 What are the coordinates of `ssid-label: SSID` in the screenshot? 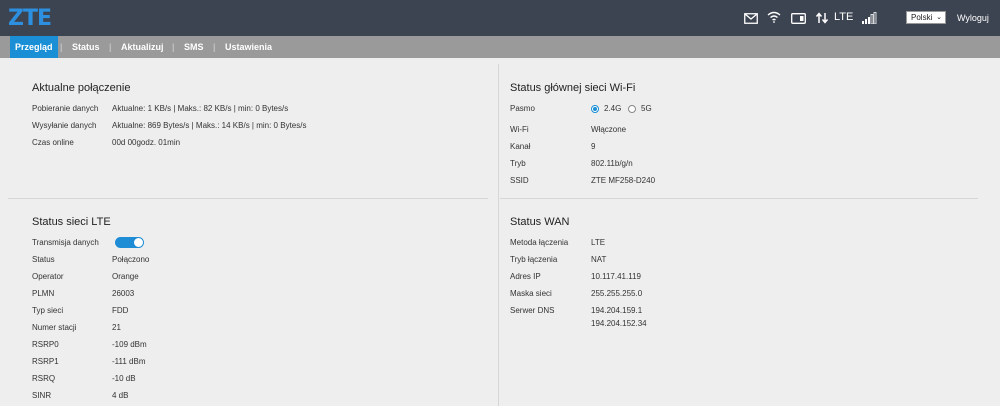 It's located at (519, 180).